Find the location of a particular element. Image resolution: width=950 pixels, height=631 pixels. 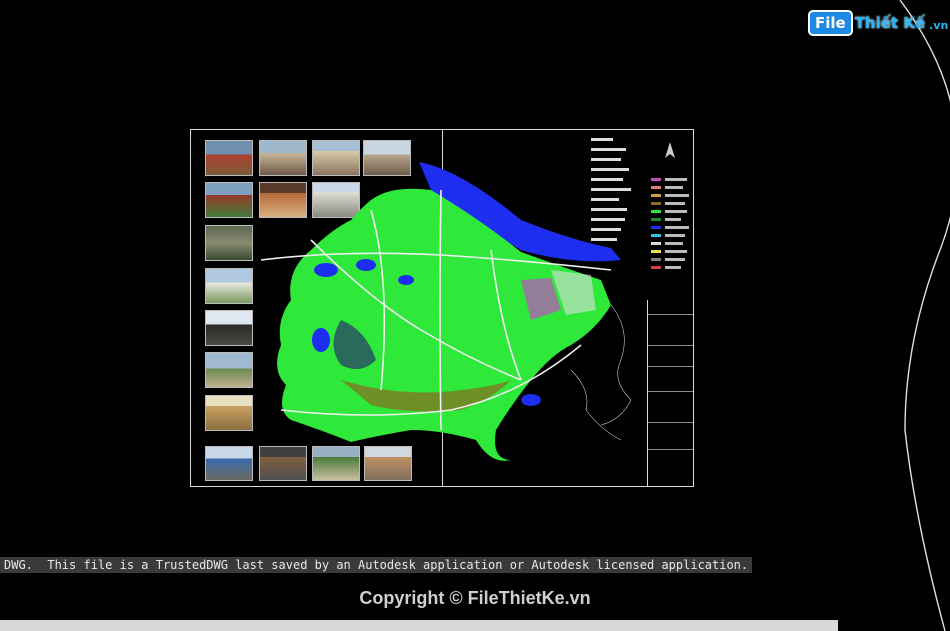

legend-text-block is located at coordinates (616, 193).